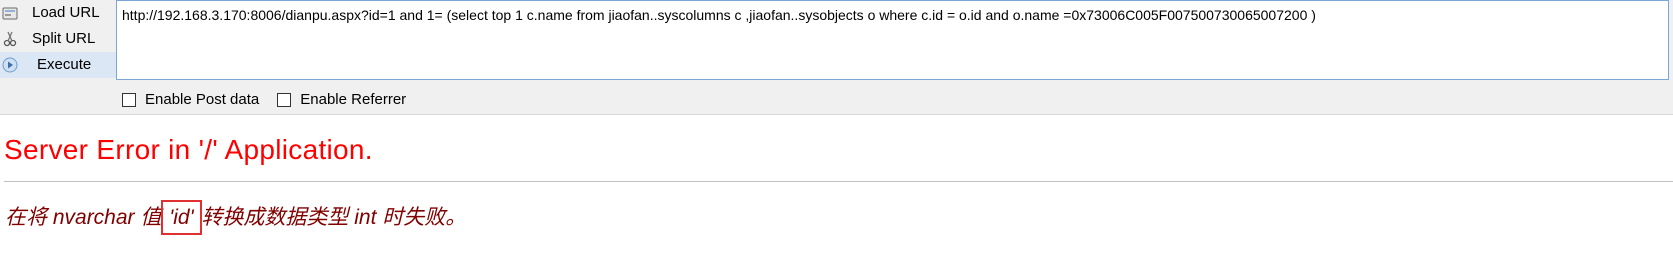 Image resolution: width=1673 pixels, height=257 pixels. I want to click on enable-post-data-checkbox, so click(129, 99).